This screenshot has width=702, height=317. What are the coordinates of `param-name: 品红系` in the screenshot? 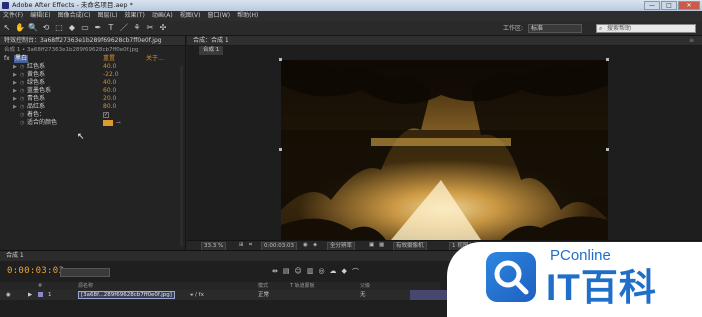 It's located at (36, 106).